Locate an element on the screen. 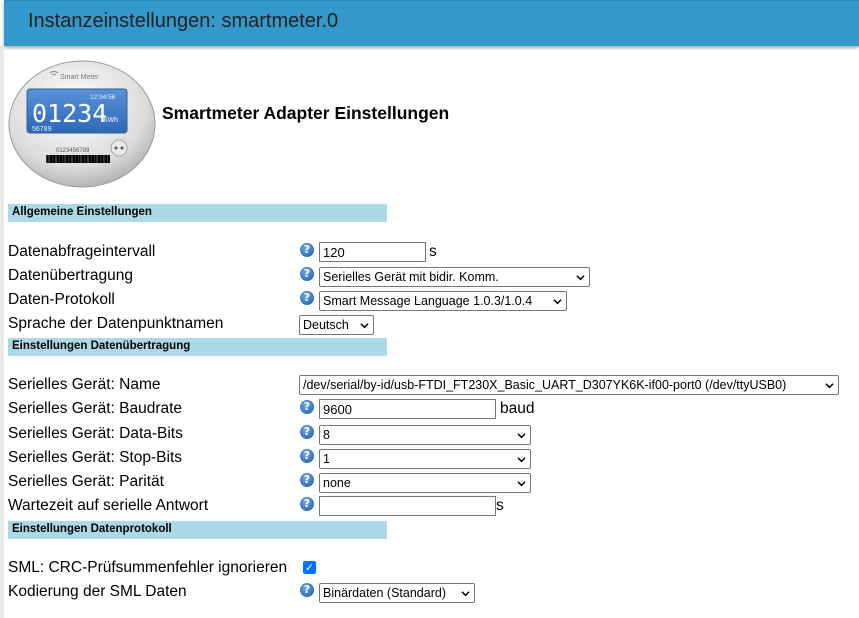 The image size is (859, 618). stopbits-label: Serielles Gerät: Stop-Bits is located at coordinates (95, 457).